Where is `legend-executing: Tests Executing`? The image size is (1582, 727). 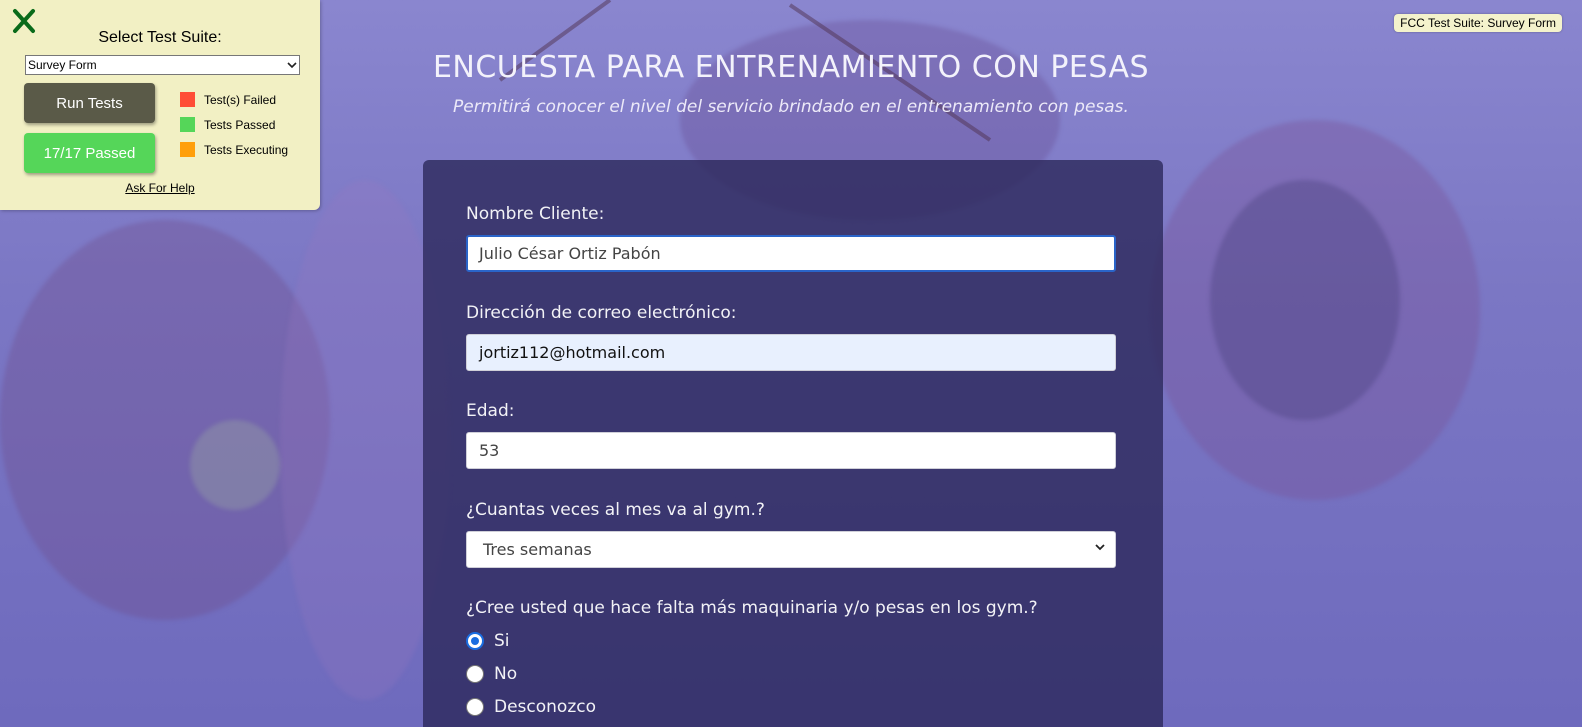 legend-executing: Tests Executing is located at coordinates (234, 149).